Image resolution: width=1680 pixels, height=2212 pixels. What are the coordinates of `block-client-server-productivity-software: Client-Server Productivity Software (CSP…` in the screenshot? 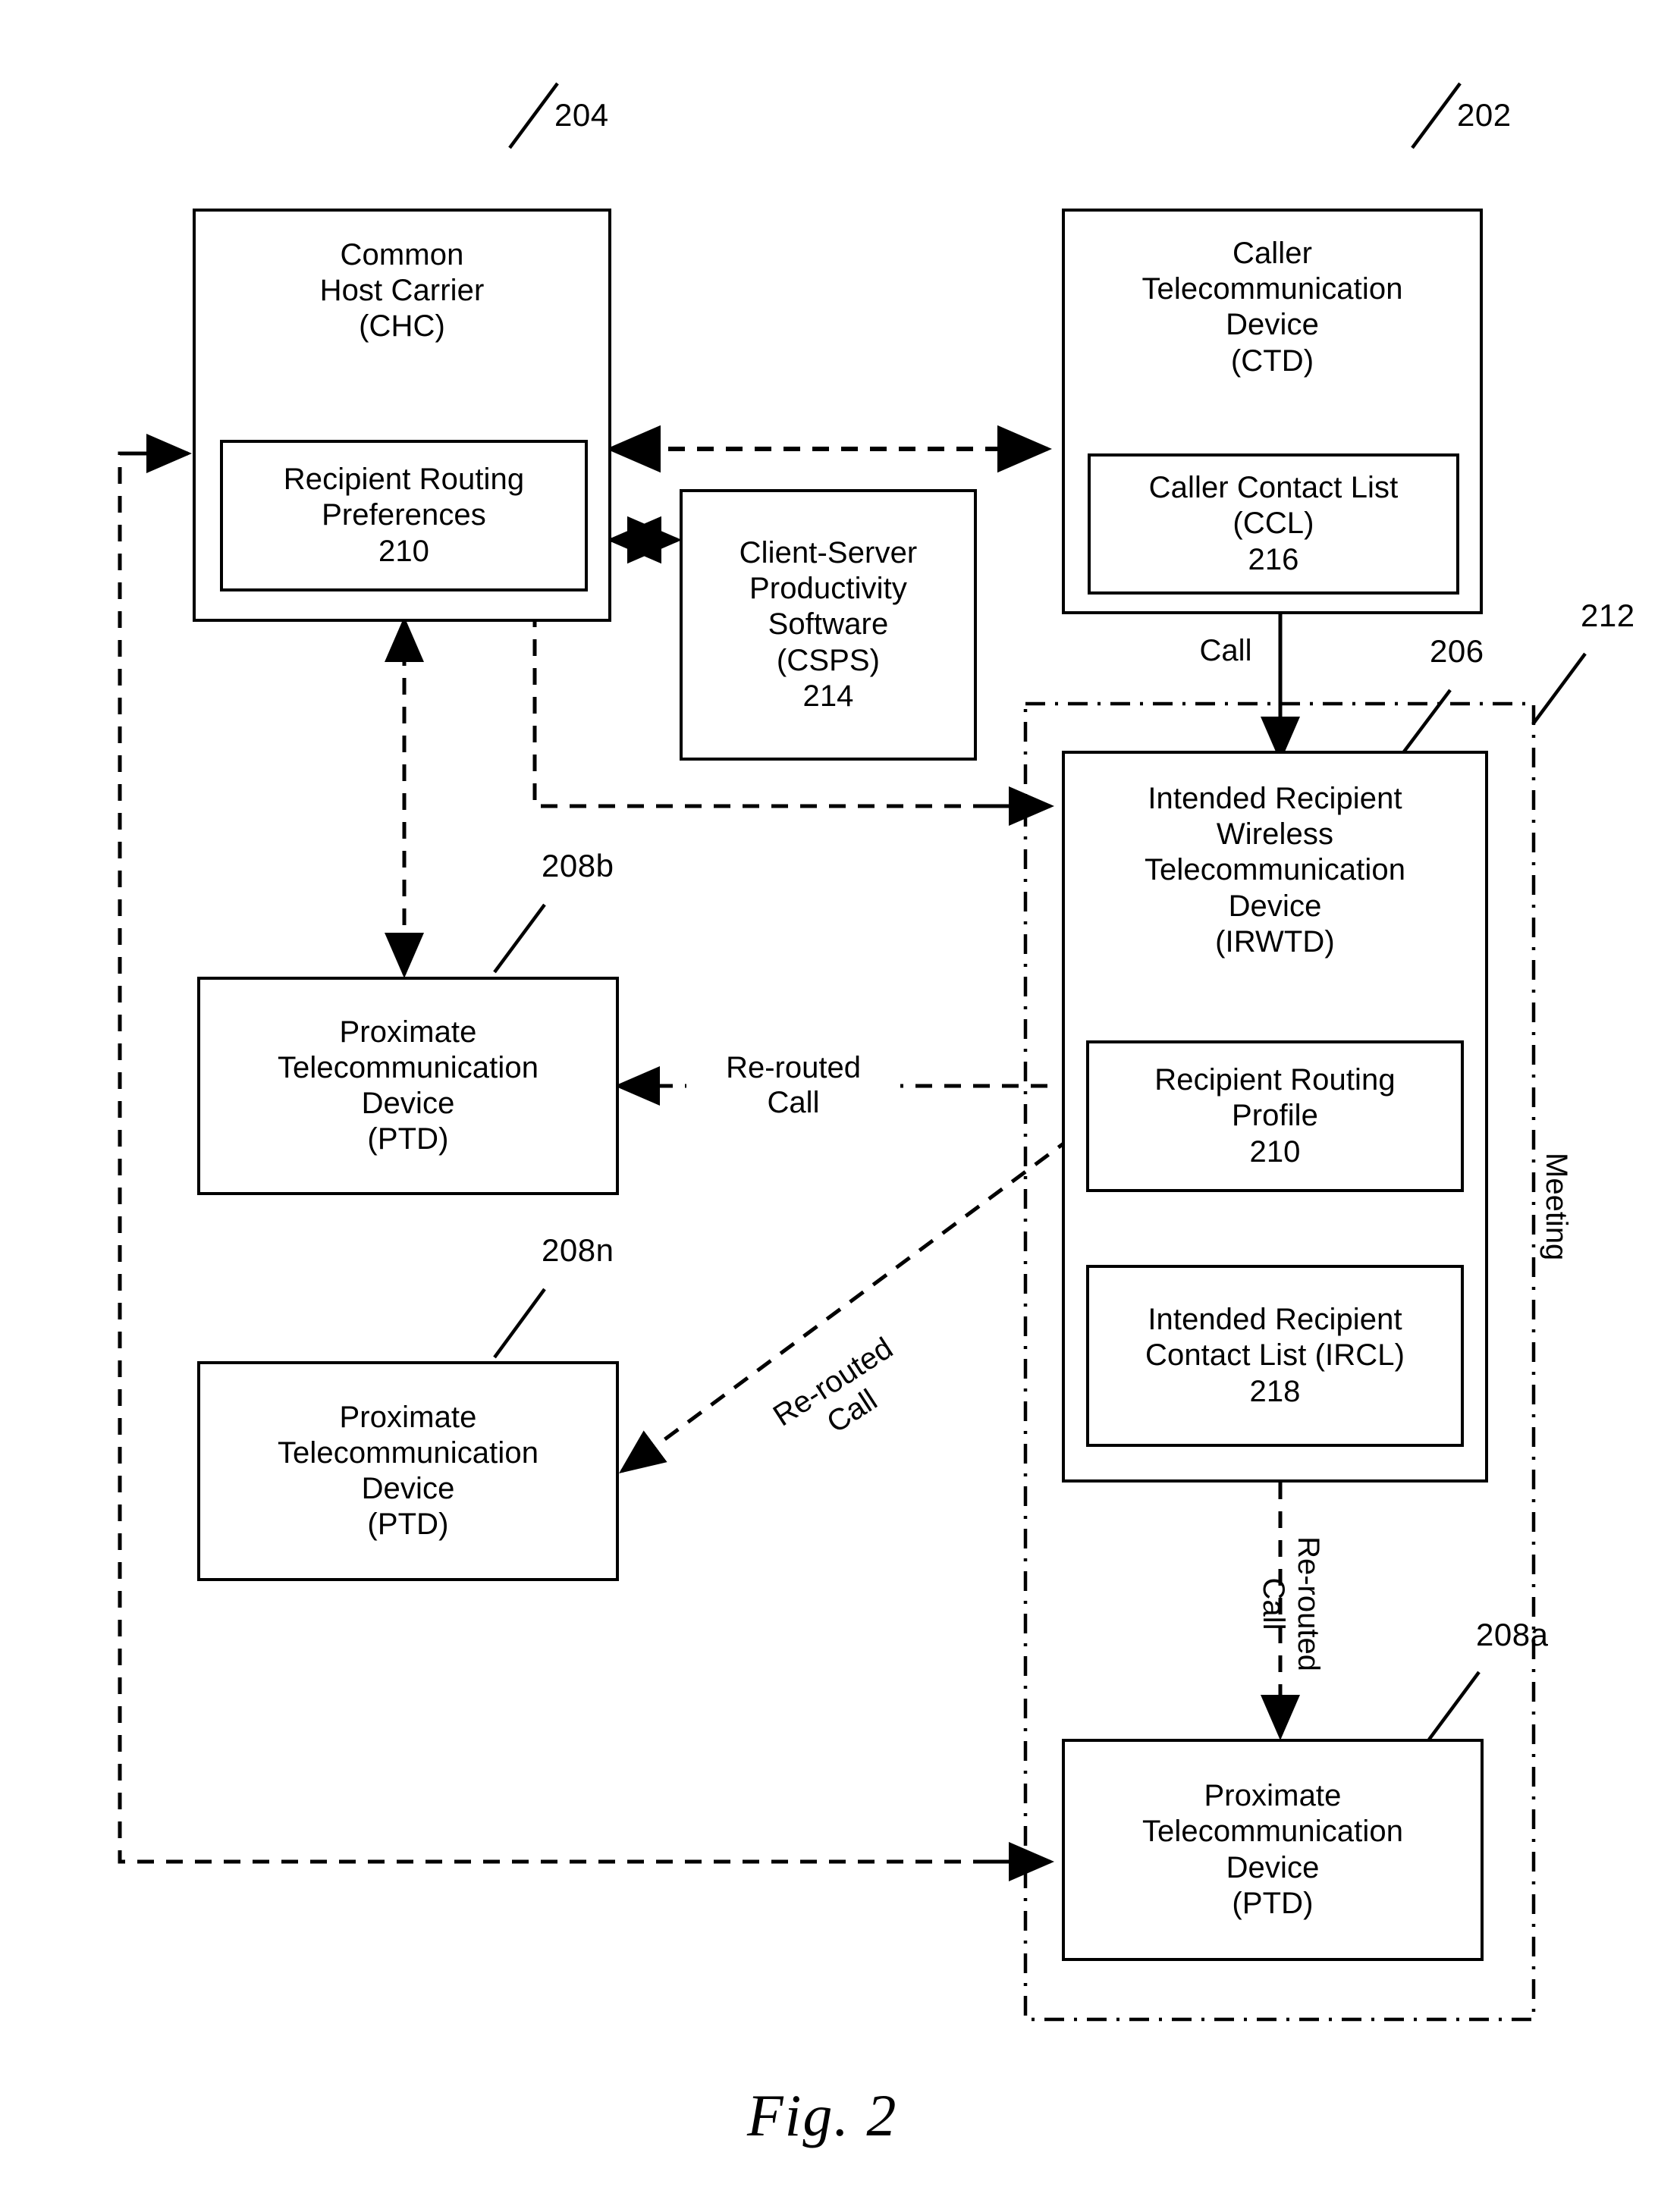 It's located at (829, 625).